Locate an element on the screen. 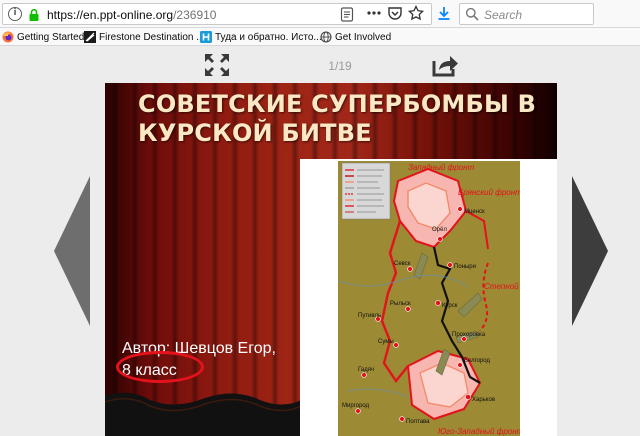 This screenshot has width=640, height=436. map-city-label: Миргород is located at coordinates (356, 406).